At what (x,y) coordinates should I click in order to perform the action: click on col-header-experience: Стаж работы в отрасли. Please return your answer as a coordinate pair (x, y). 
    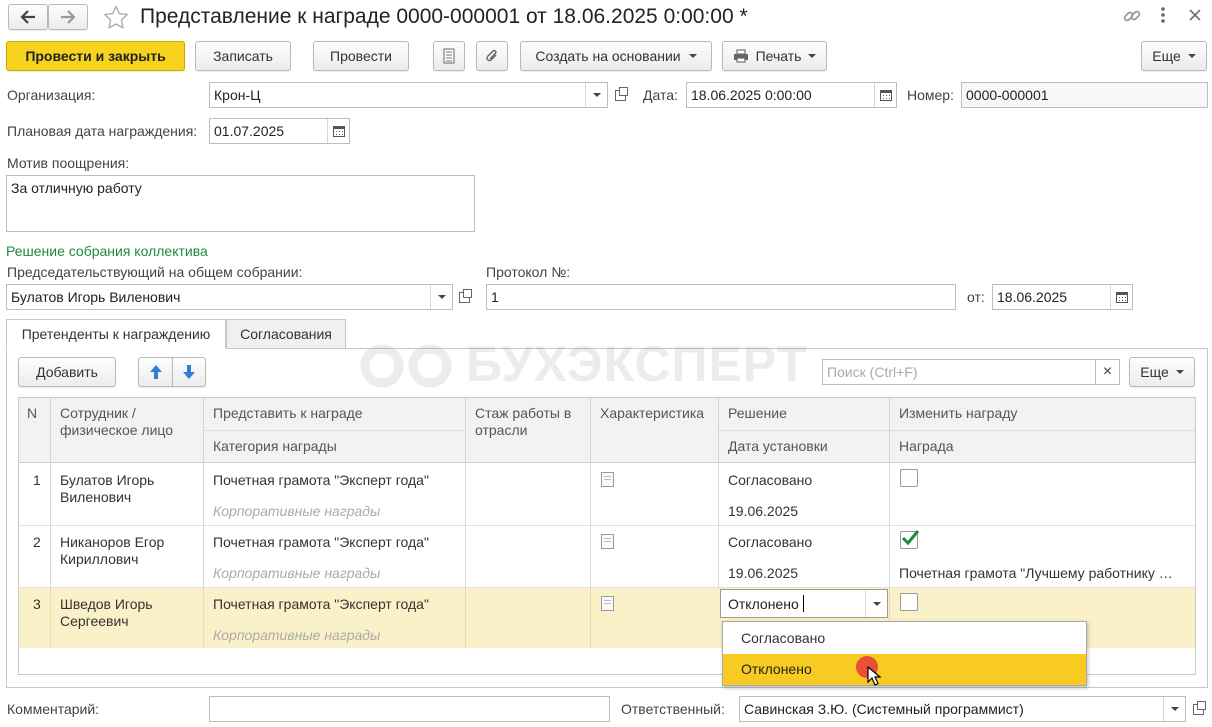
    Looking at the image, I should click on (532, 422).